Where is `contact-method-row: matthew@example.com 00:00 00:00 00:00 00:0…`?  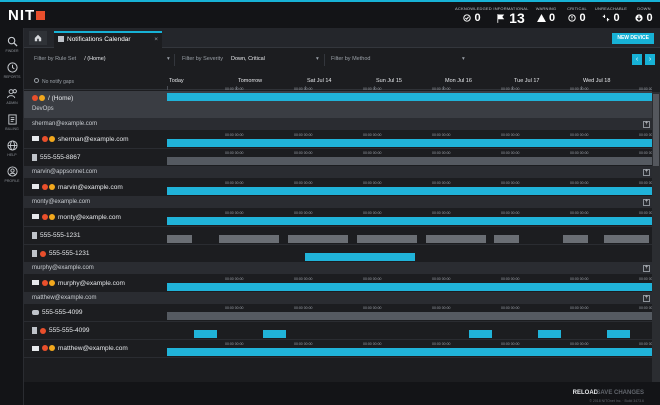 contact-method-row: matthew@example.com 00:00 00:00 00:00 00:0… is located at coordinates (338, 349).